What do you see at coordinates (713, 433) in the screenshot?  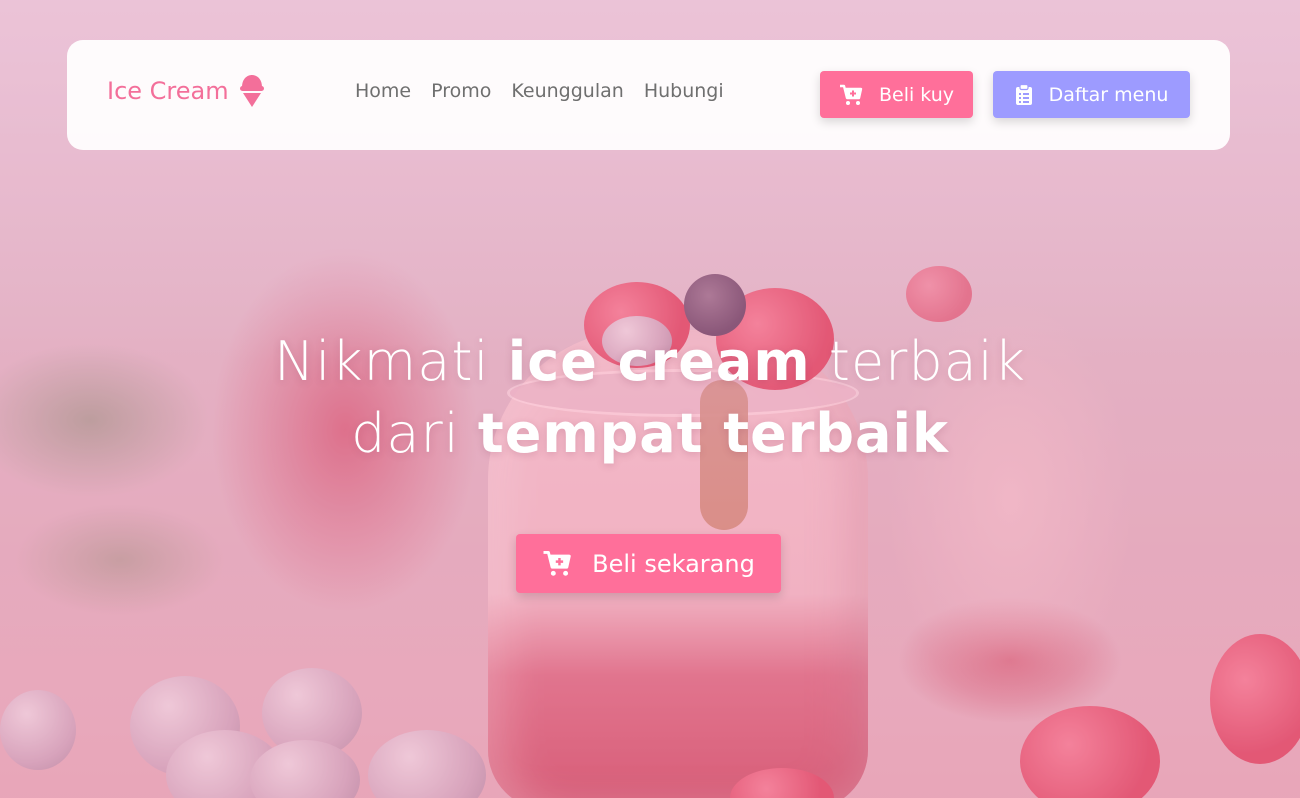 I see `hero-title-highlight: tempat terbaik` at bounding box center [713, 433].